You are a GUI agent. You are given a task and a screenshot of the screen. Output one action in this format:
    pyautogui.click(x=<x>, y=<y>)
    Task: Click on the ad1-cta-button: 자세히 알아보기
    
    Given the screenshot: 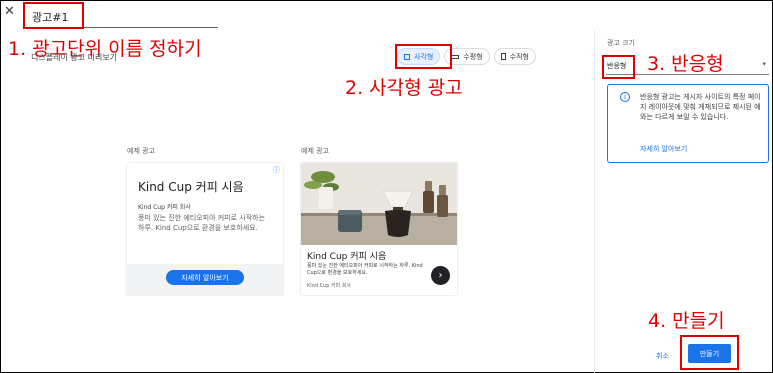 What is the action you would take?
    pyautogui.click(x=205, y=277)
    